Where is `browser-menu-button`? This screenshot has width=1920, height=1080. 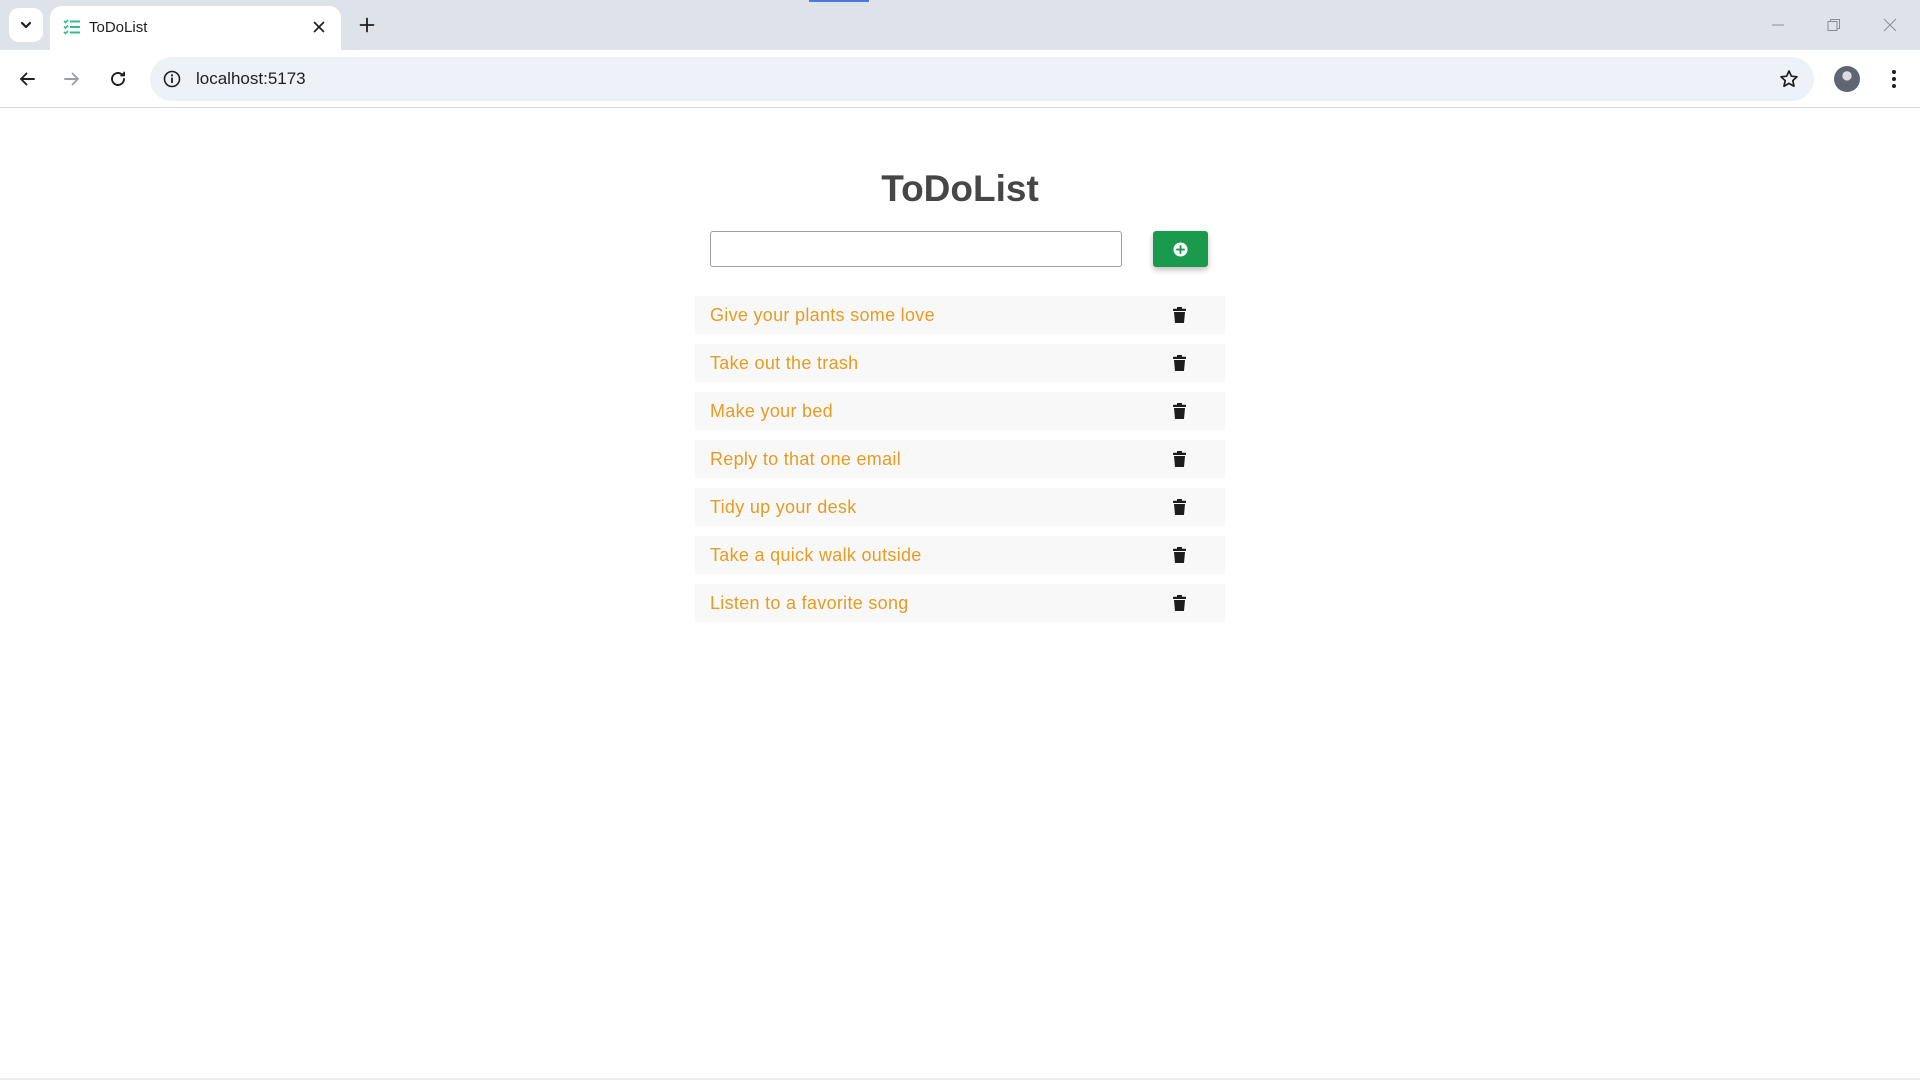
browser-menu-button is located at coordinates (1894, 79).